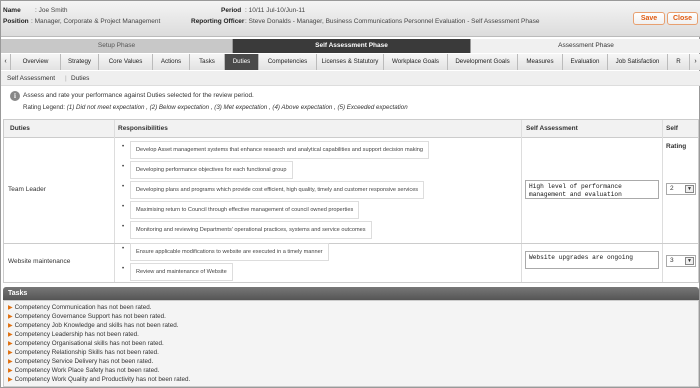 Image resolution: width=700 pixels, height=388 pixels. I want to click on tab-development-goals: Development Goals, so click(483, 62).